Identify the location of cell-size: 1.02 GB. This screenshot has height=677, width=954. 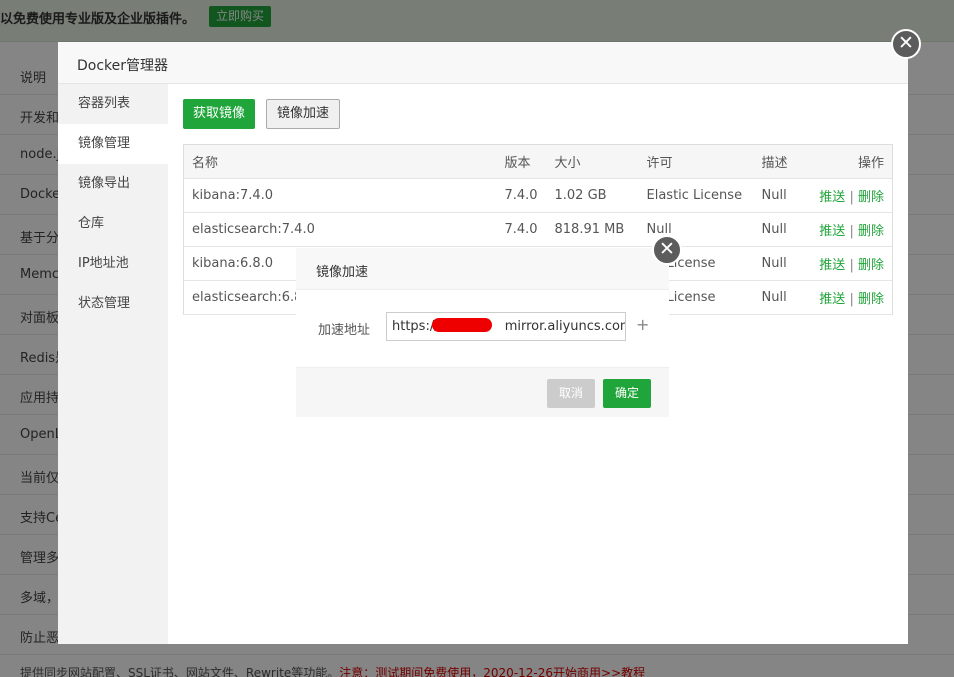
(592, 195).